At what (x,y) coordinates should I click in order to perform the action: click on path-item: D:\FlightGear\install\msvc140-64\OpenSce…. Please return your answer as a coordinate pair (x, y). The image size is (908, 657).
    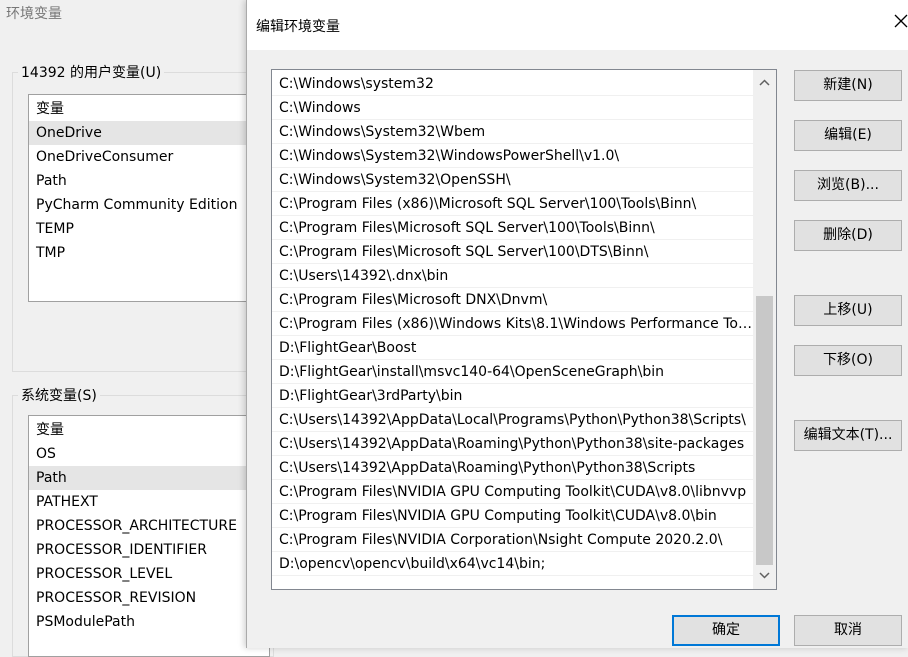
    Looking at the image, I should click on (512, 372).